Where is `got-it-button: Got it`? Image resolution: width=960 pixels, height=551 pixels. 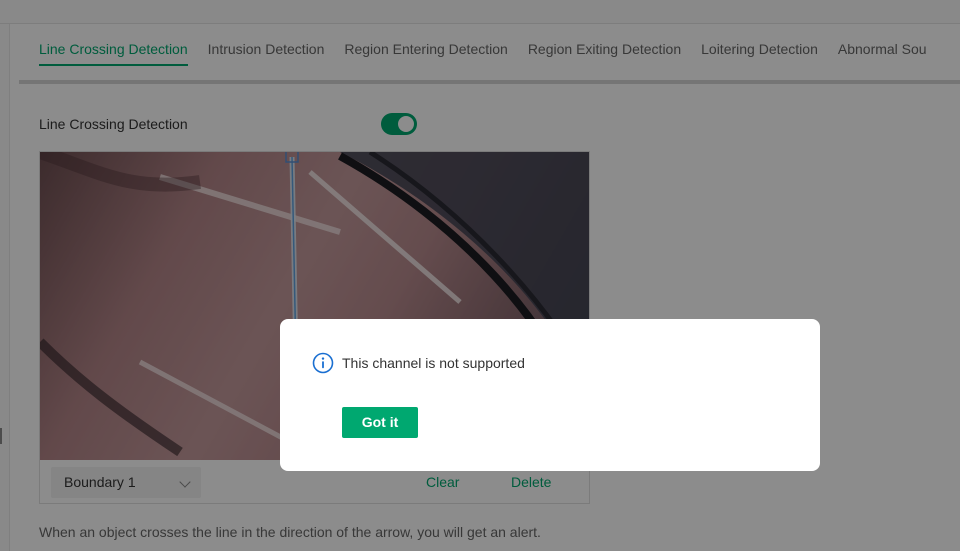 got-it-button: Got it is located at coordinates (380, 422).